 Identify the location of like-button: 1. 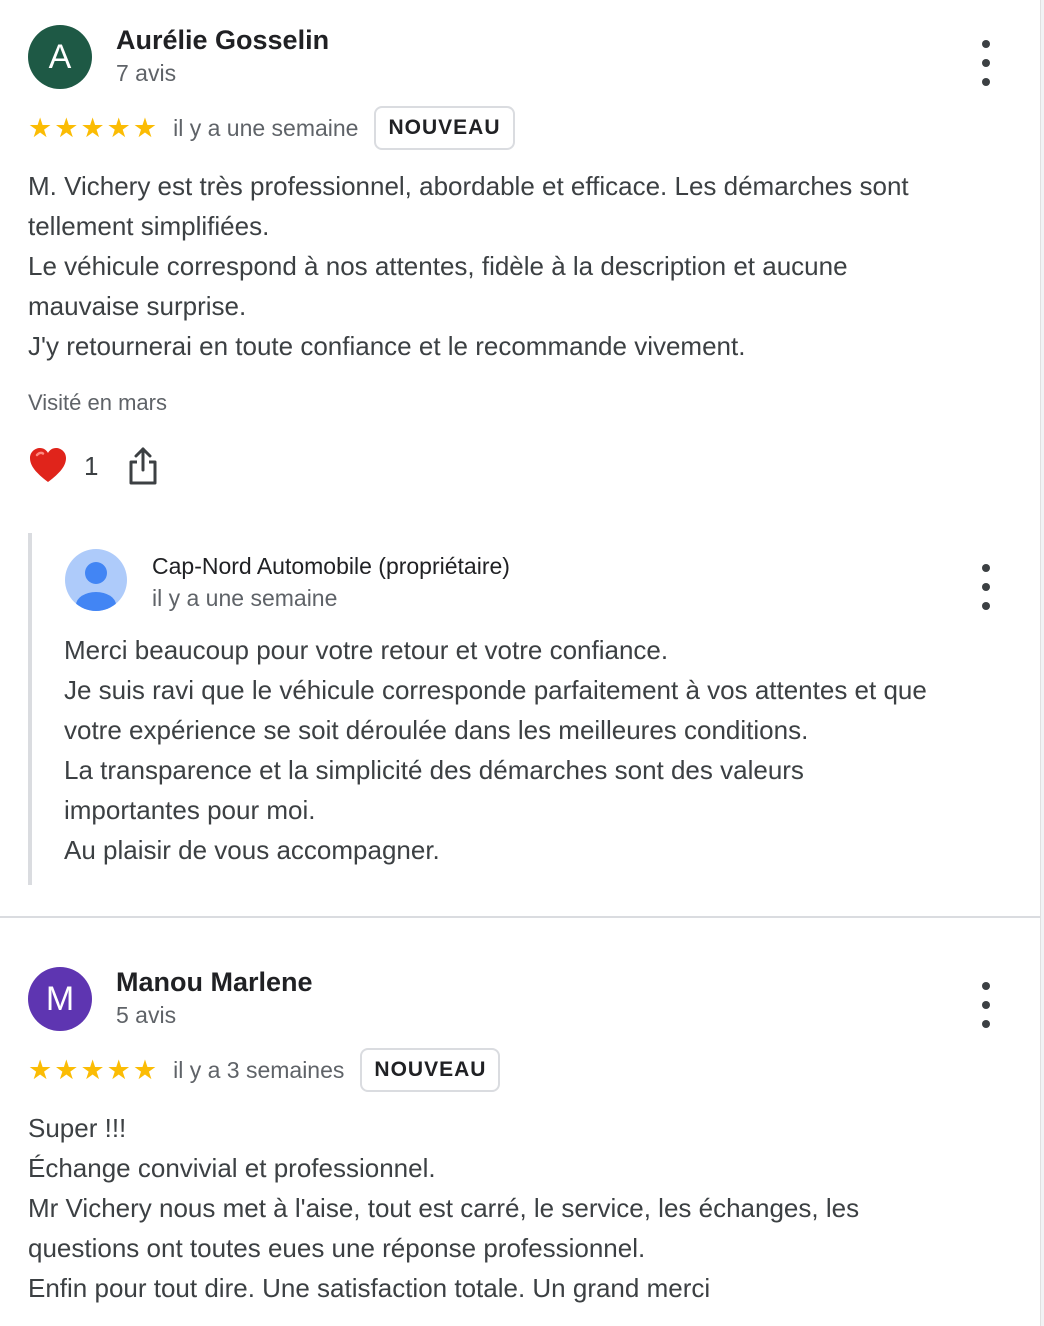
(63, 466).